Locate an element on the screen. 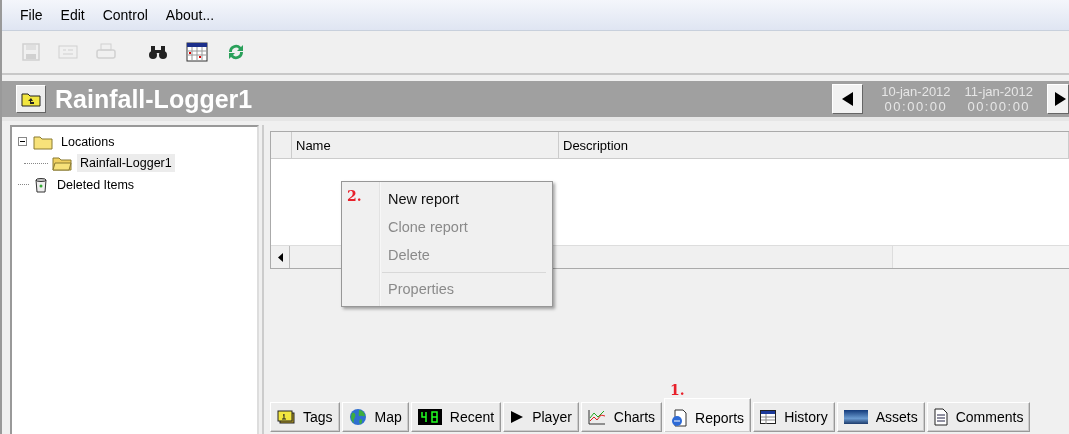 This screenshot has width=1069, height=434. landscape-picture-icon is located at coordinates (855, 417).